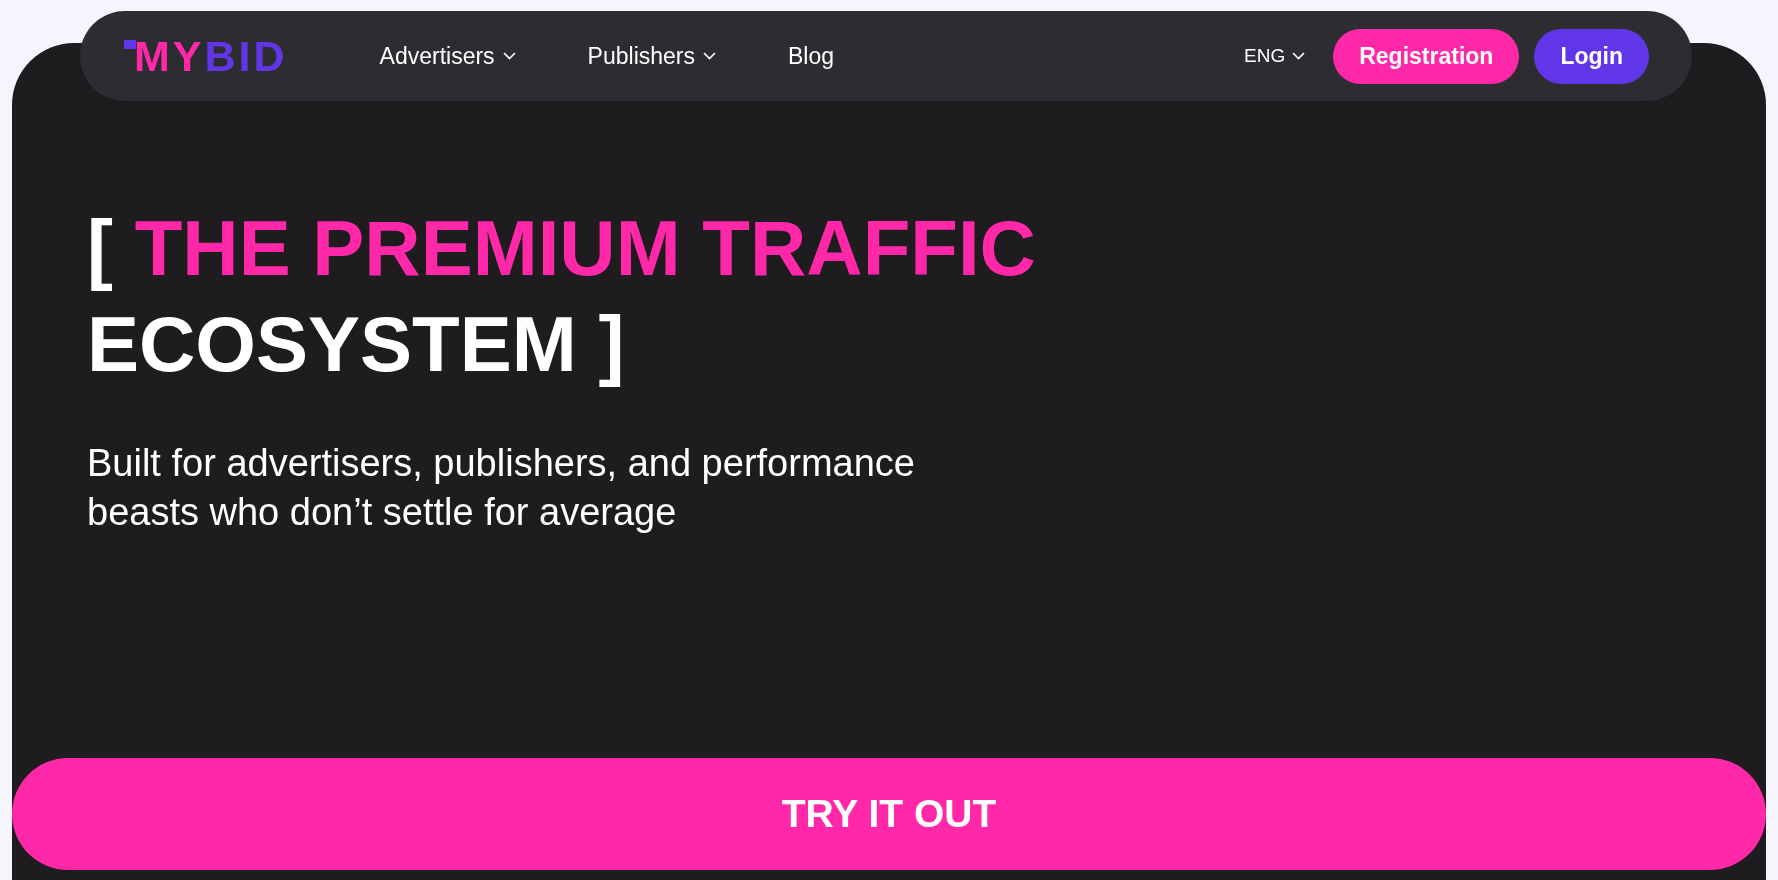 This screenshot has height=880, width=1778. I want to click on nav-link: Advertisers, so click(447, 56).